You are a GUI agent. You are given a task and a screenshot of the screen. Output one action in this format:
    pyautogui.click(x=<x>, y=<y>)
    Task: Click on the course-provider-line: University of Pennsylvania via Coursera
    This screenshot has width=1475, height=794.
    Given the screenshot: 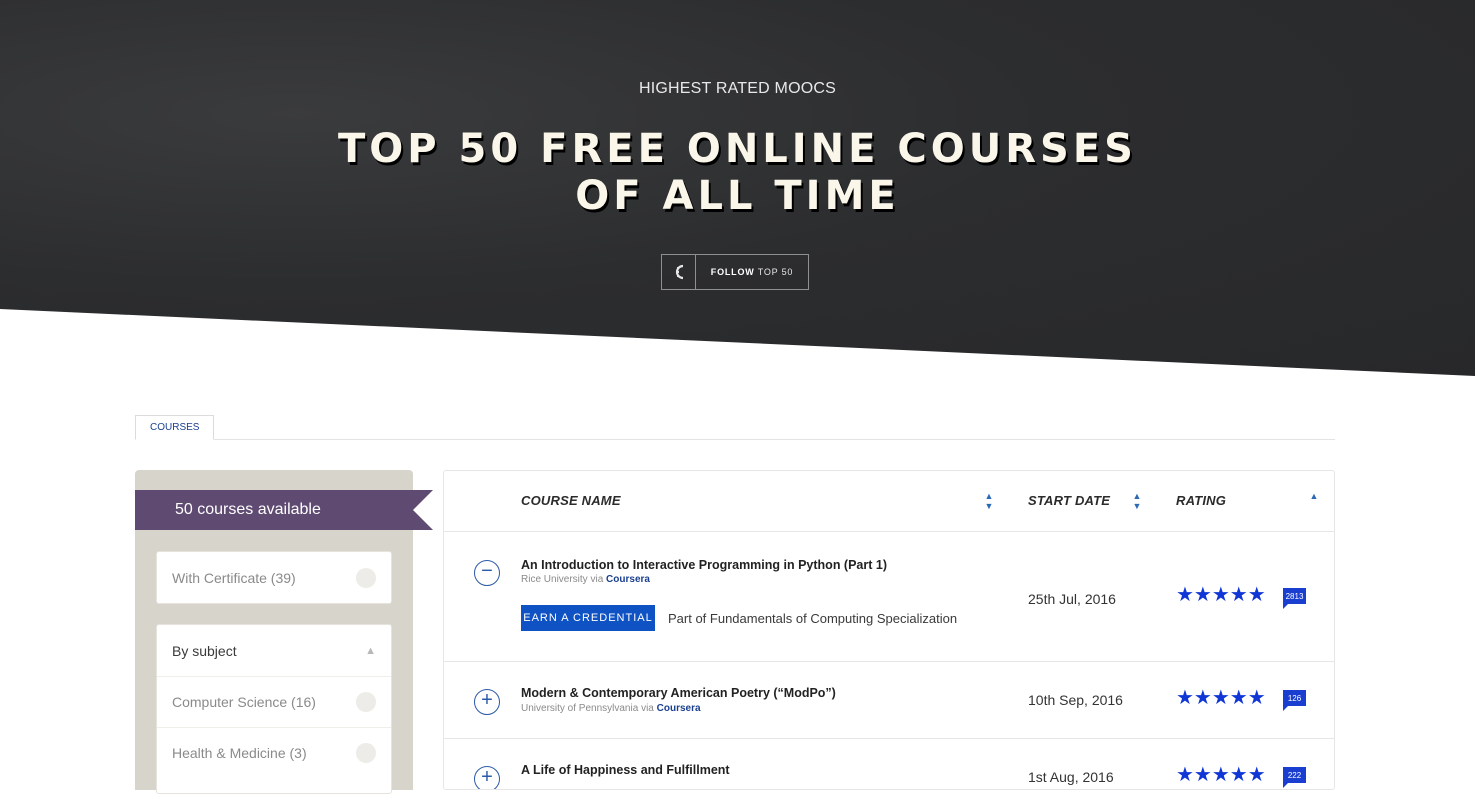 What is the action you would take?
    pyautogui.click(x=611, y=708)
    